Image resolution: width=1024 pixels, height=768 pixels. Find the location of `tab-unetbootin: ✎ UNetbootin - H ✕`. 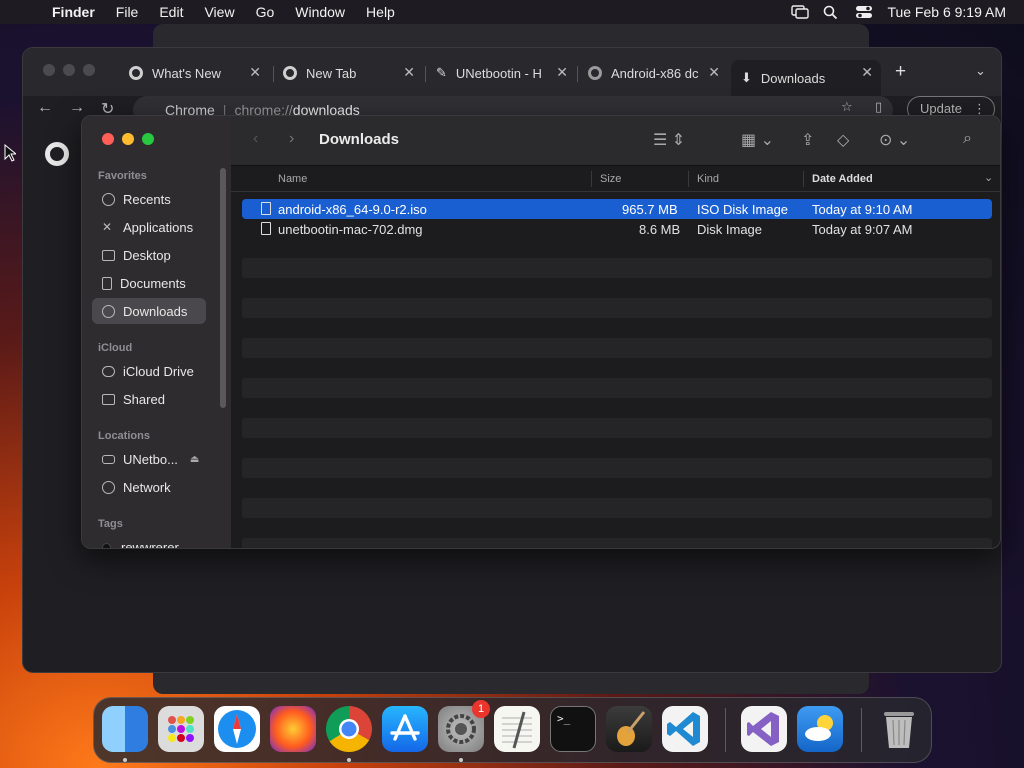

tab-unetbootin: ✎ UNetbootin - H ✕ is located at coordinates (501, 73).